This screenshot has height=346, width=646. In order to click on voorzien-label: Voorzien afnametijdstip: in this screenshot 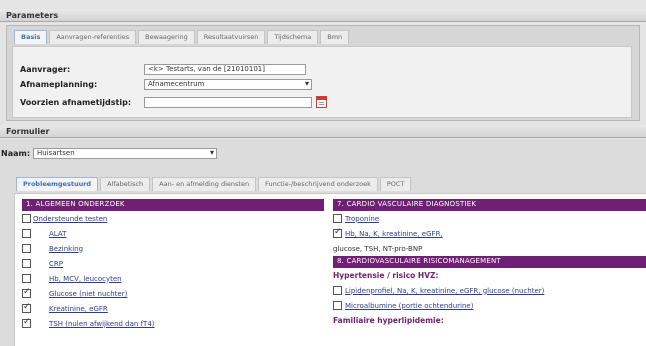, I will do `click(76, 102)`.